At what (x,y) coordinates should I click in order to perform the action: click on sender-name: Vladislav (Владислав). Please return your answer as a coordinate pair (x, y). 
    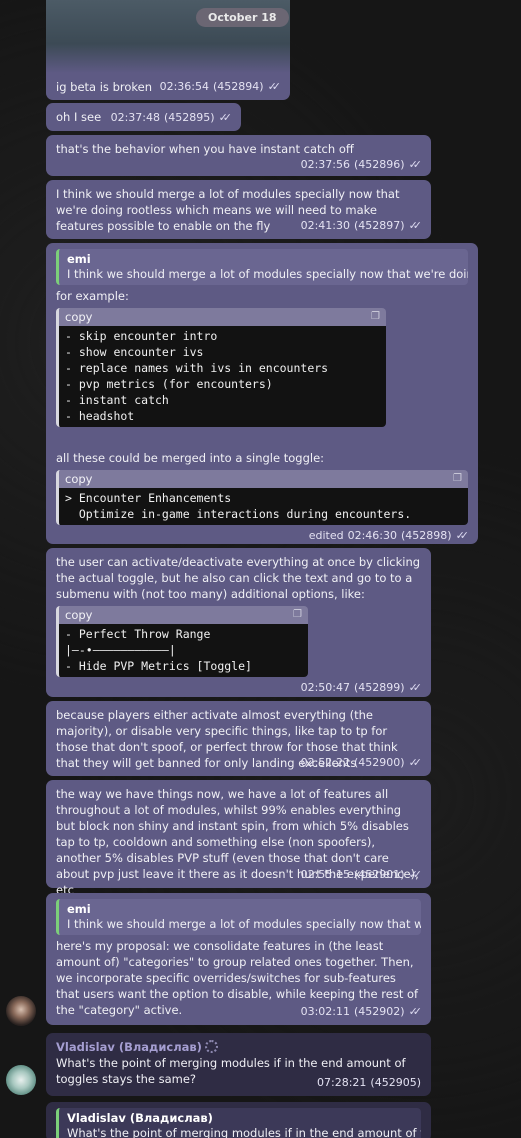
    Looking at the image, I should click on (238, 1047).